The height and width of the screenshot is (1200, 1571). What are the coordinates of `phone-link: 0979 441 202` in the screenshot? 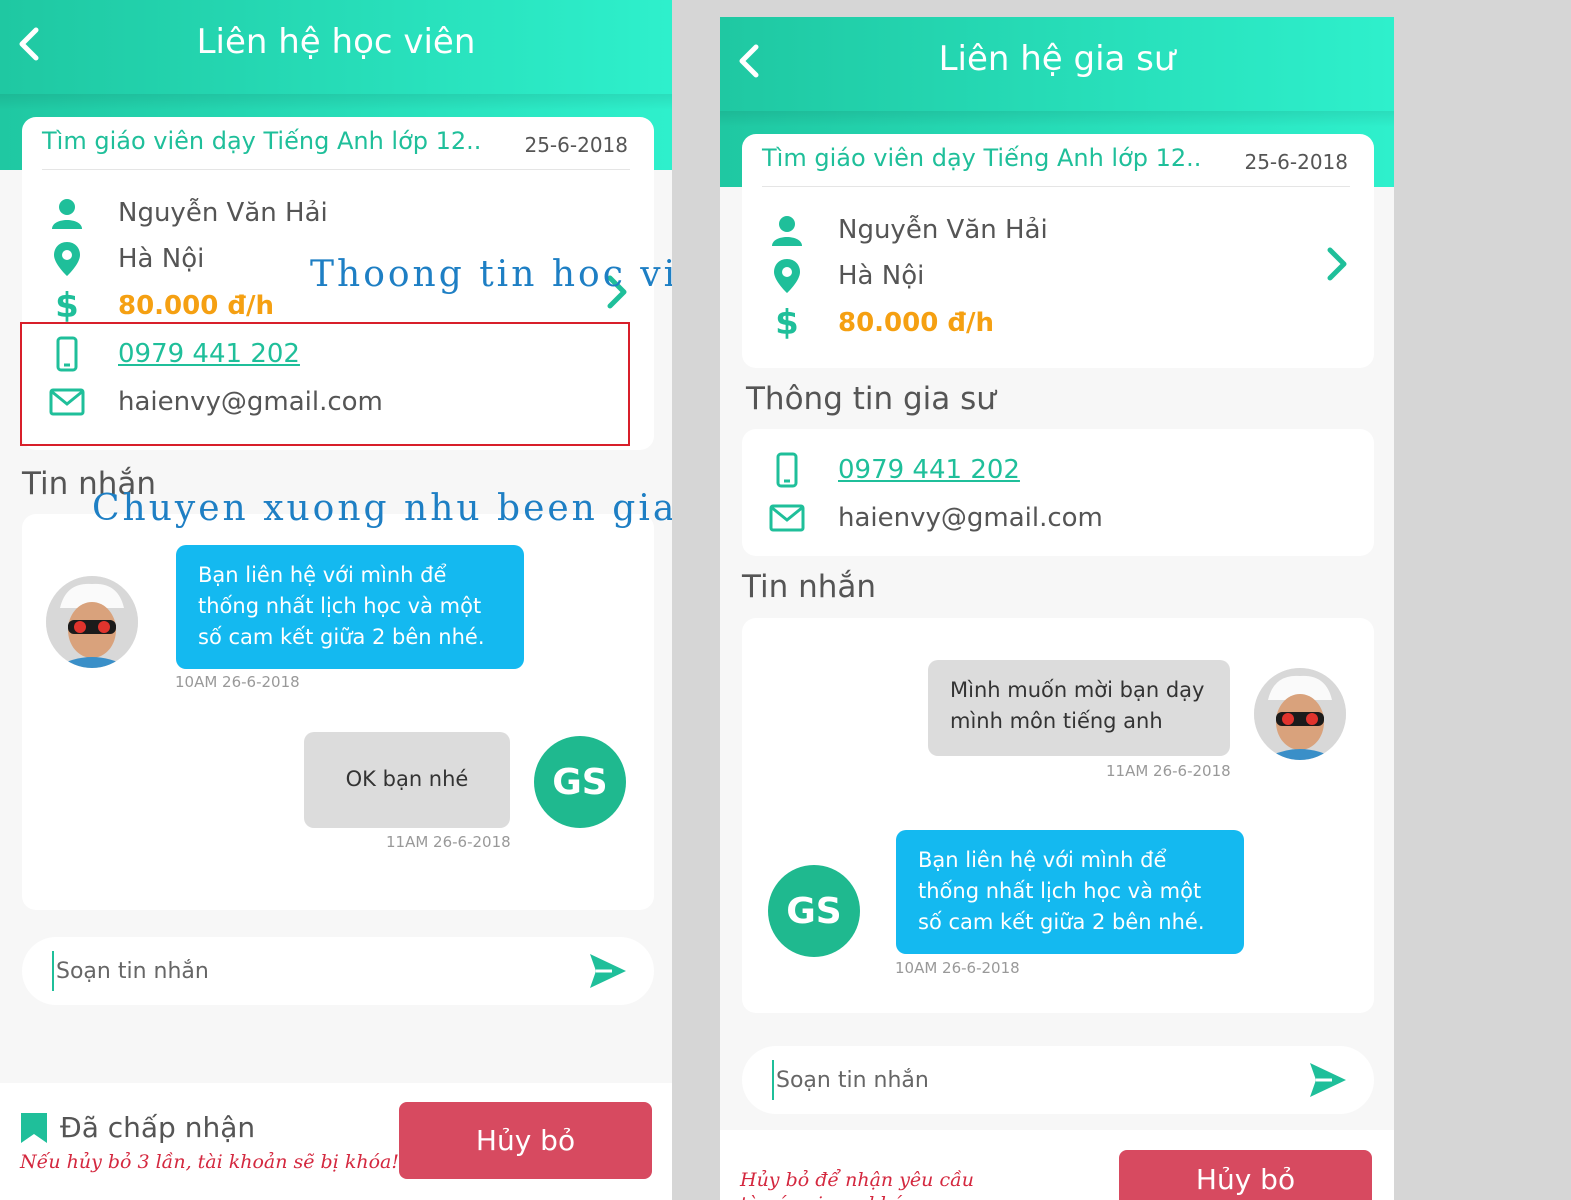 It's located at (929, 470).